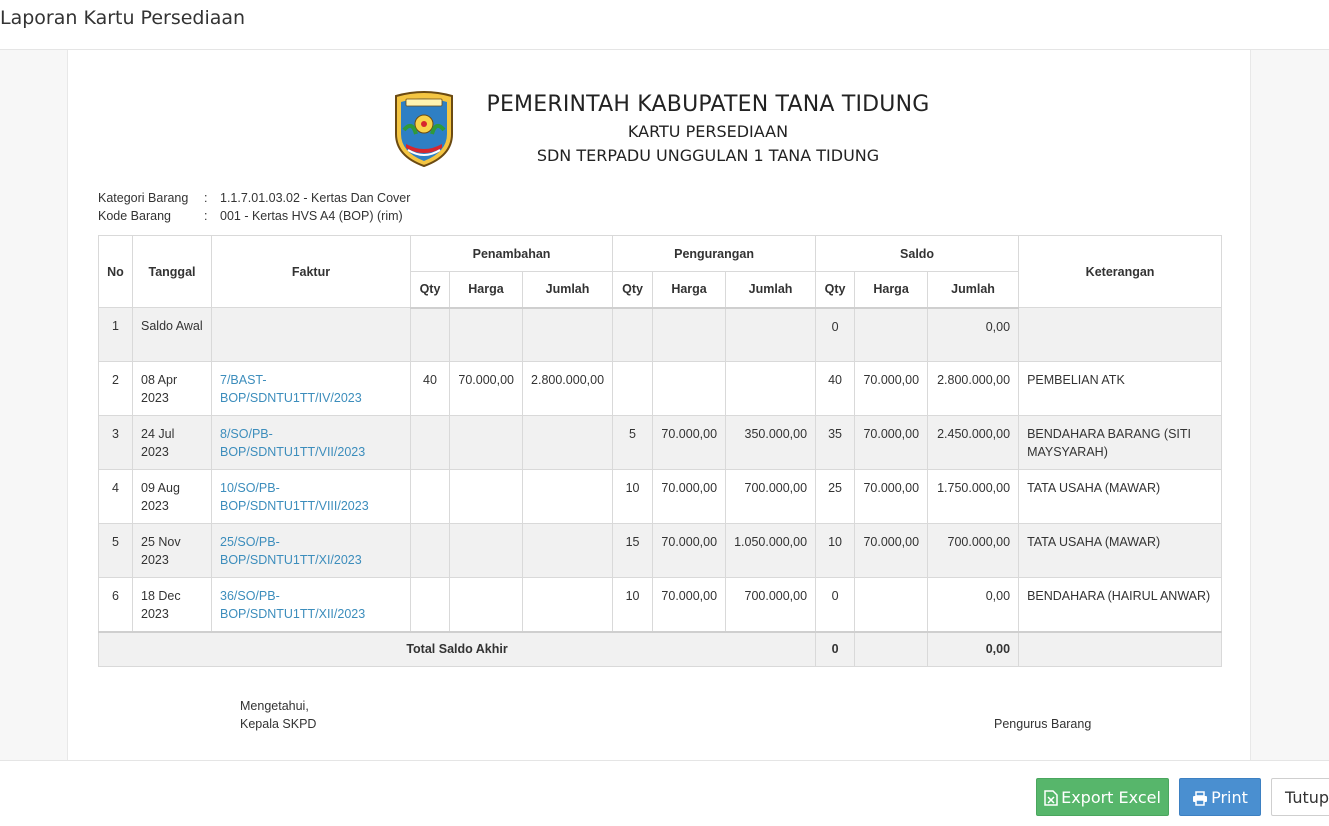  What do you see at coordinates (633, 550) in the screenshot?
I see `cell-out-qty: 15` at bounding box center [633, 550].